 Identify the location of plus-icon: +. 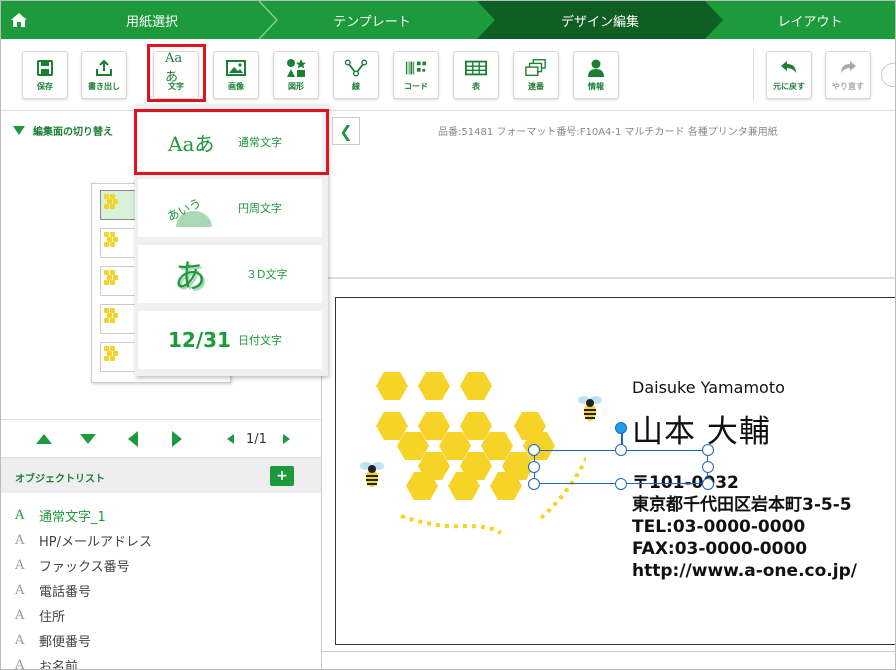
(282, 476).